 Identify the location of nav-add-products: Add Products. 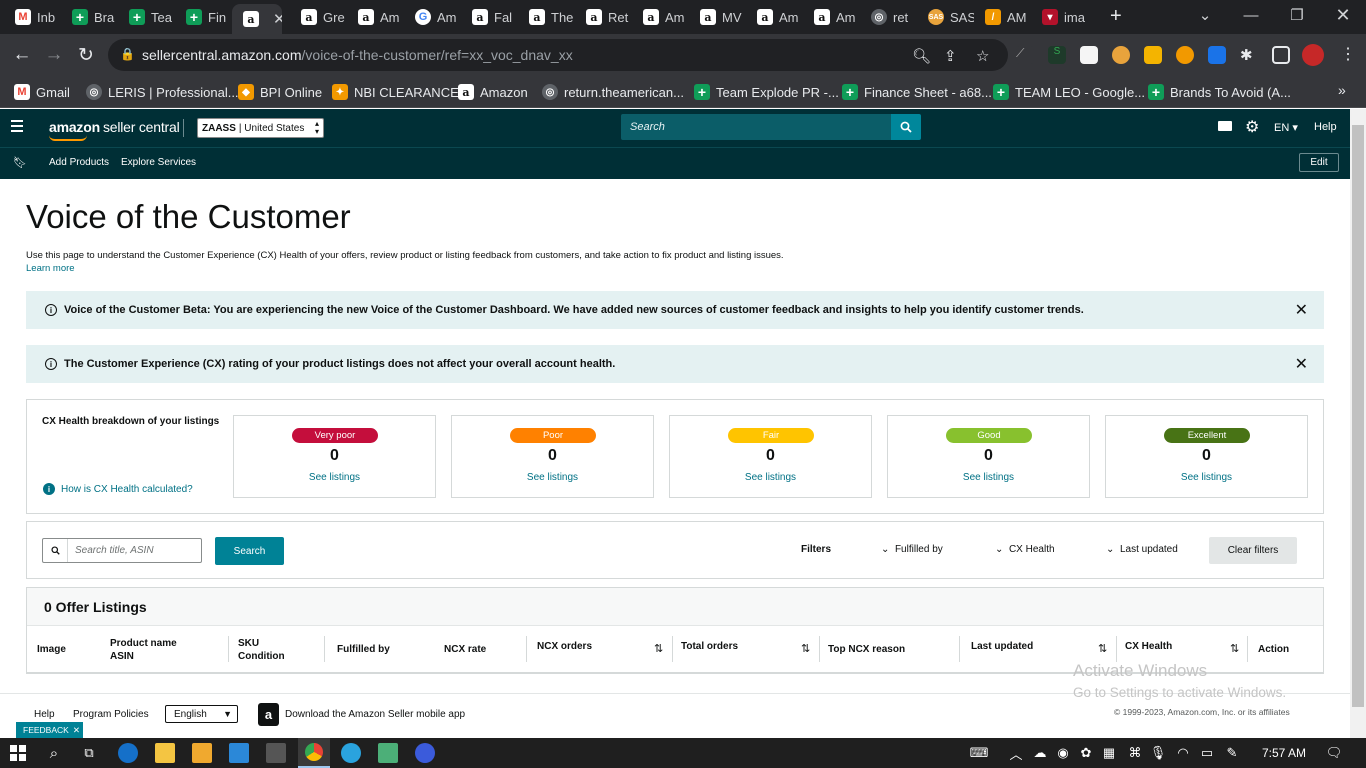
(79, 162).